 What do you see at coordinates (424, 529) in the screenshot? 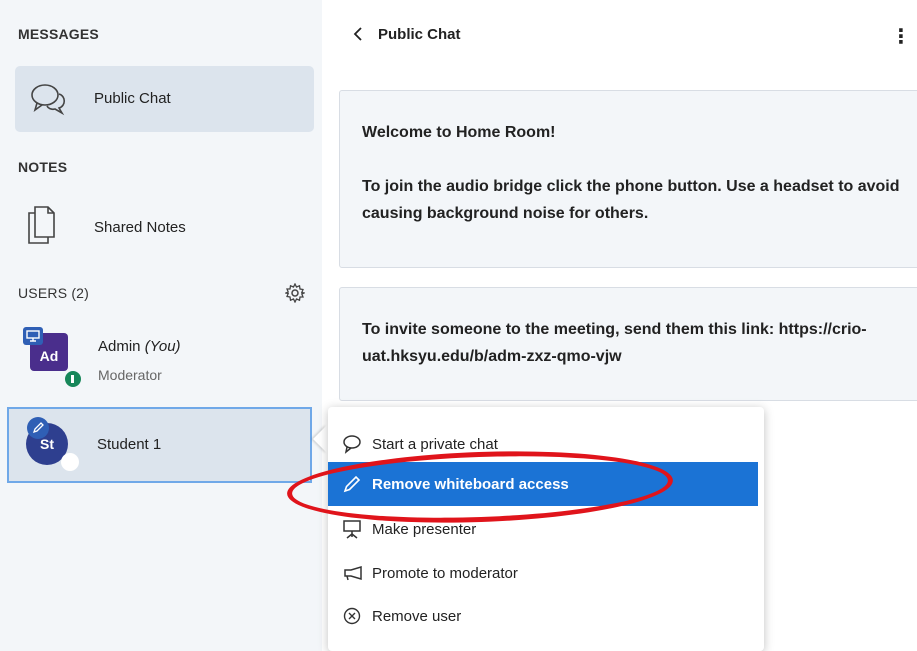
I see `menu-item-label: Make presenter` at bounding box center [424, 529].